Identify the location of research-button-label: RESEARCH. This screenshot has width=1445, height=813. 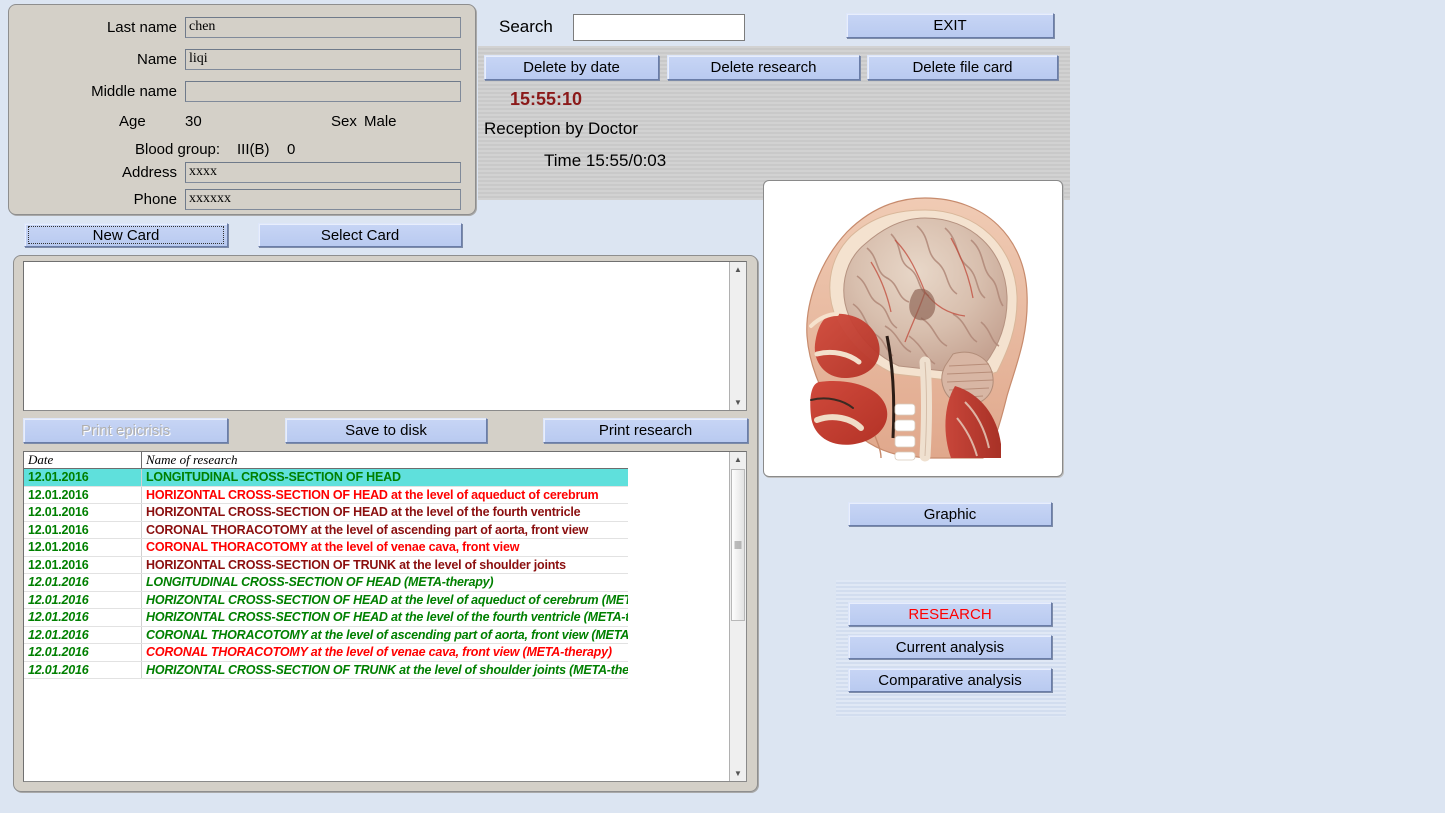
(950, 614).